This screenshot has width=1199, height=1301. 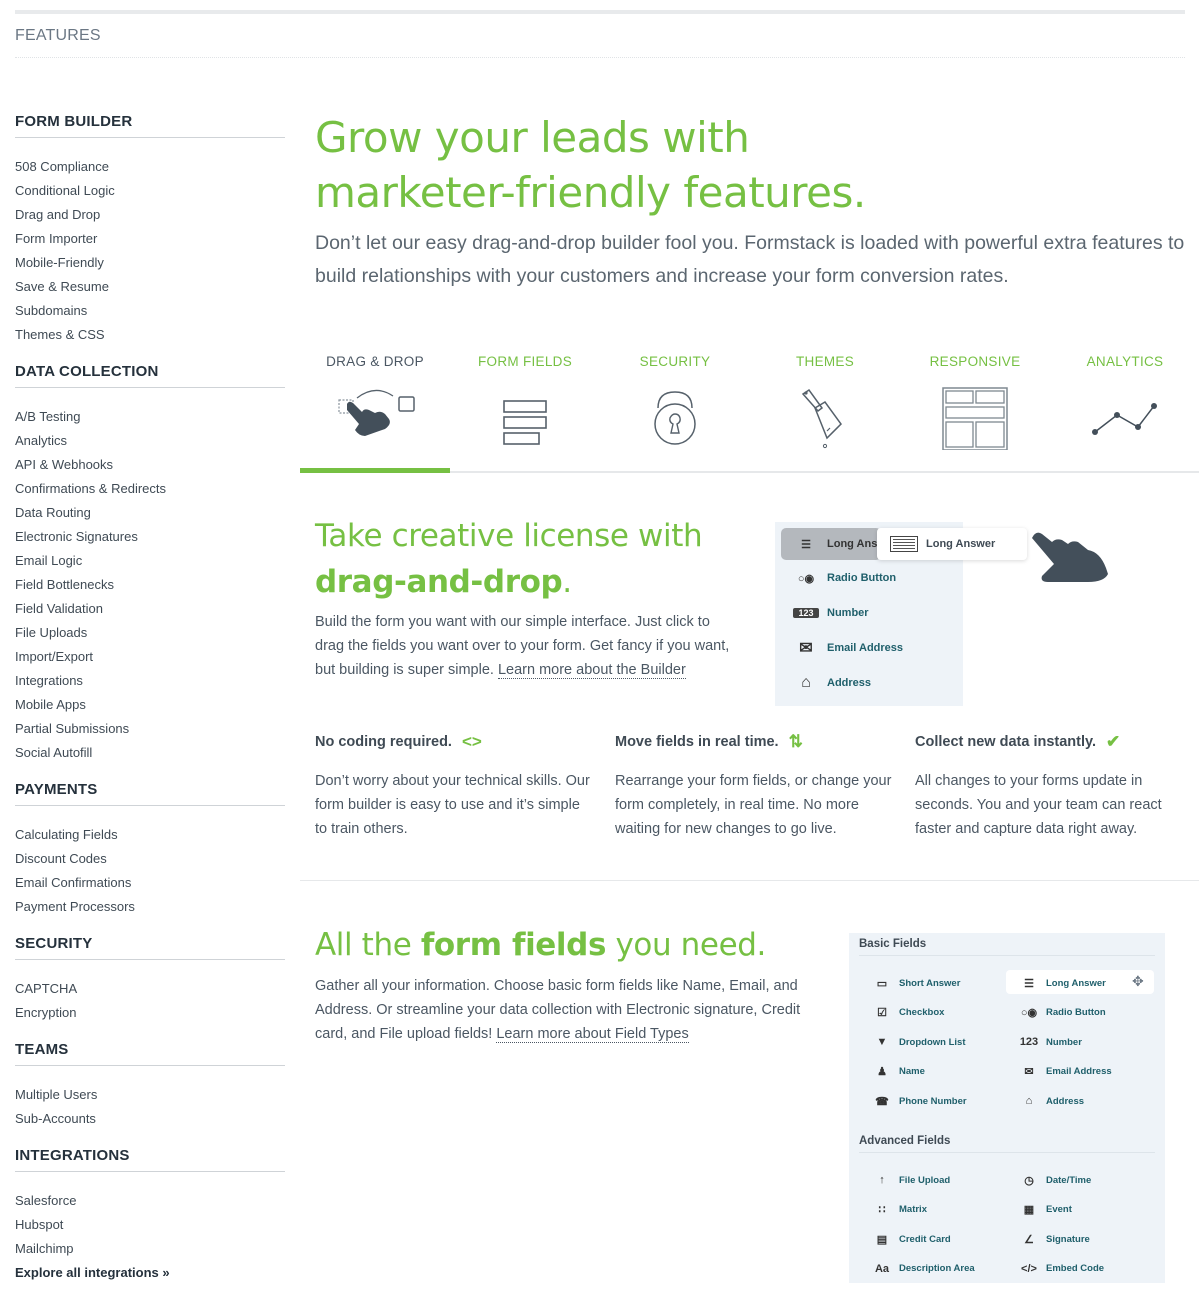 What do you see at coordinates (150, 287) in the screenshot?
I see `sidebar-link: Save & Resume` at bounding box center [150, 287].